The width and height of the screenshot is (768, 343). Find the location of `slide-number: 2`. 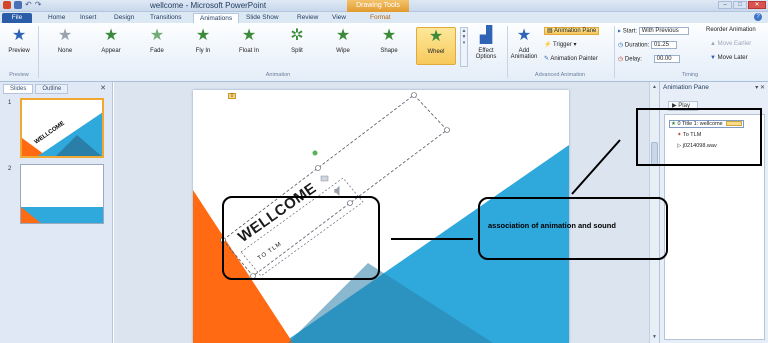

slide-number: 2 is located at coordinates (10, 169).